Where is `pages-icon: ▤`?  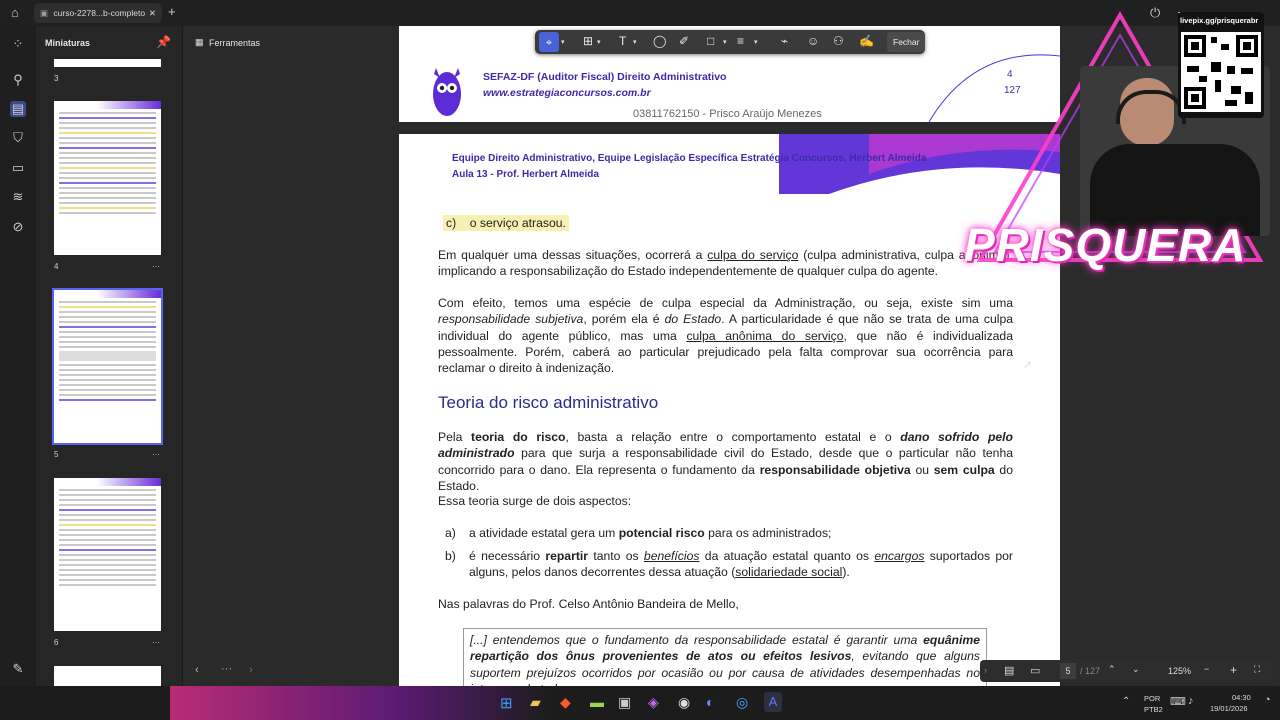 pages-icon: ▤ is located at coordinates (18, 109).